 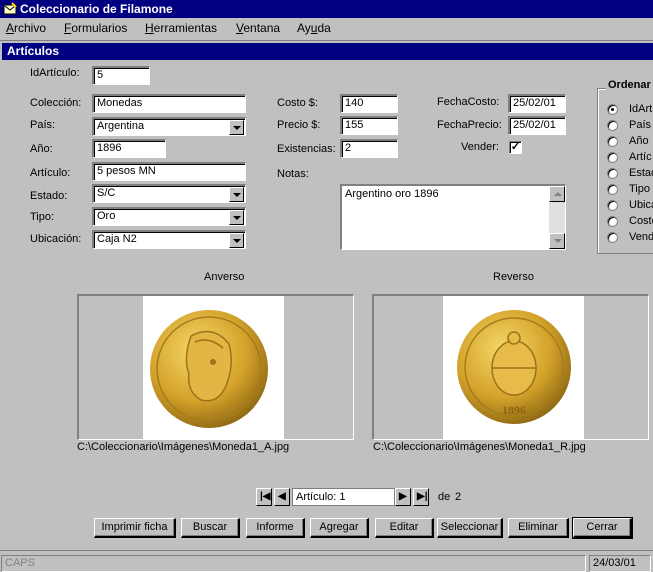 I want to click on precio-field: 155, so click(x=369, y=125).